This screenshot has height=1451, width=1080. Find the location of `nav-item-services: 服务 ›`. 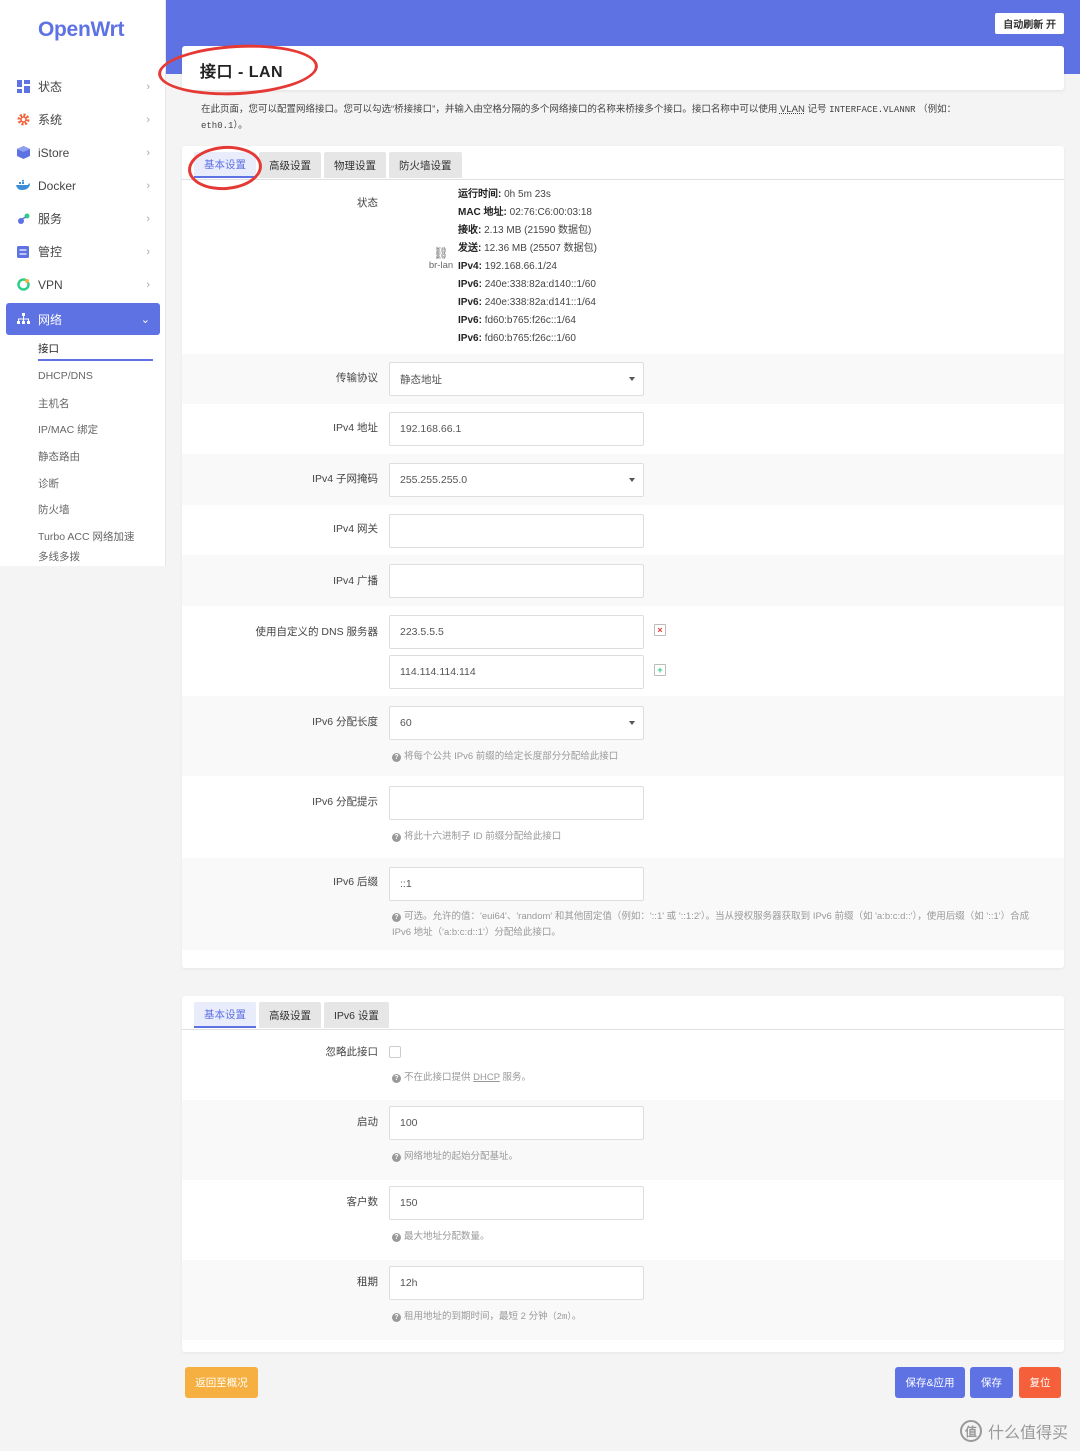

nav-item-services: 服务 › is located at coordinates (83, 218).